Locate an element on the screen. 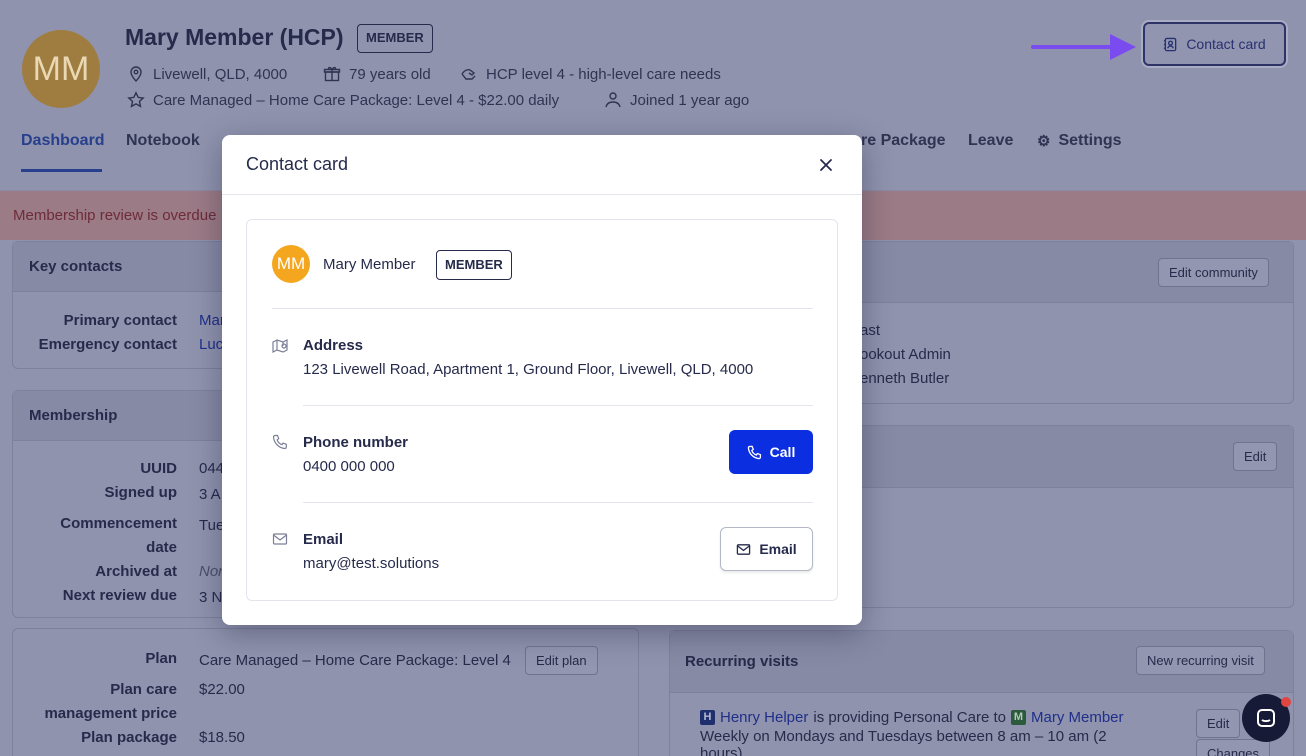  tab-care-package: re Package is located at coordinates (903, 141).